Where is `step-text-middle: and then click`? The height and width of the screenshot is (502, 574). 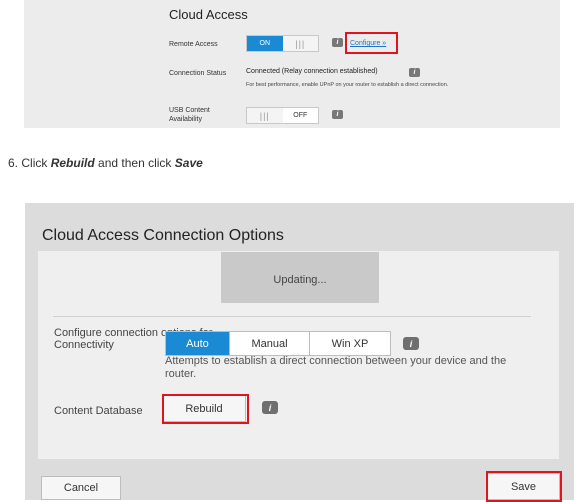
step-text-middle: and then click is located at coordinates (135, 163).